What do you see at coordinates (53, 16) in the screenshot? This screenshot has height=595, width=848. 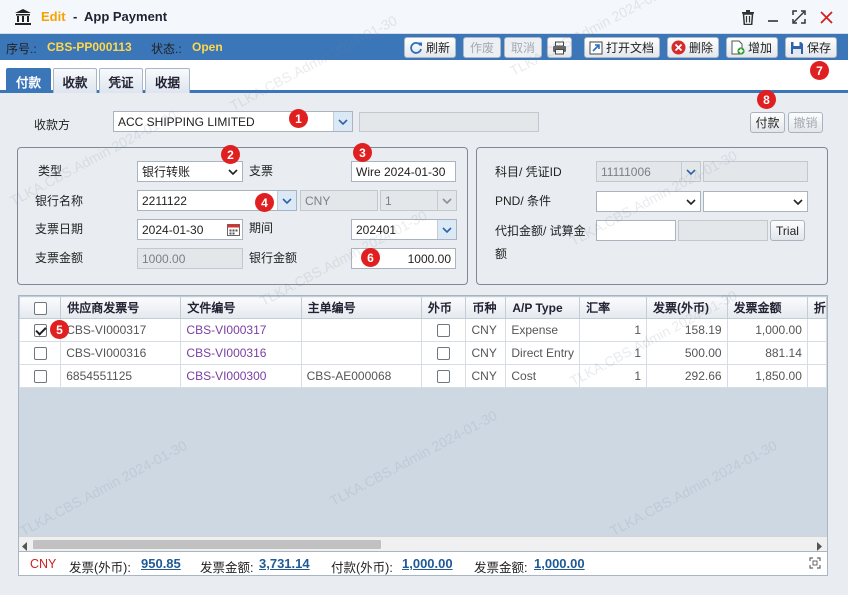 I see `window-mode: Edit` at bounding box center [53, 16].